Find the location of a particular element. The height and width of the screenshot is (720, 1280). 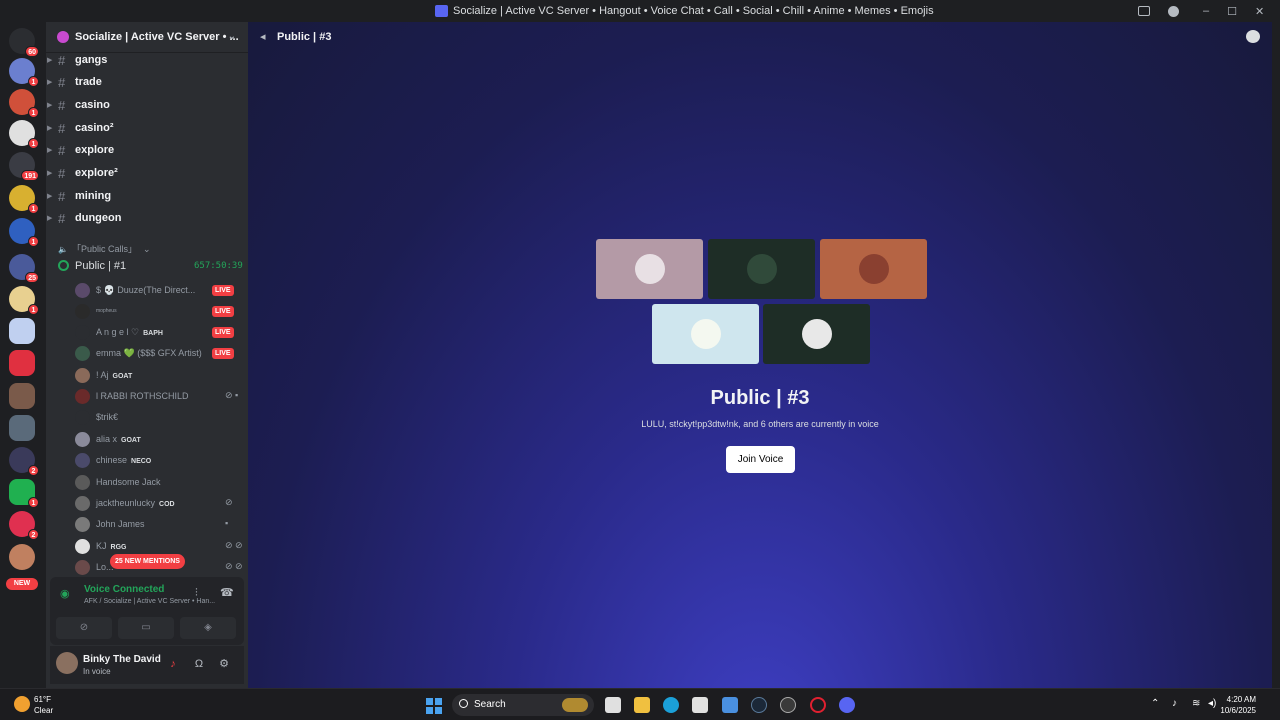

gear-icon: ⚙ is located at coordinates (224, 664).